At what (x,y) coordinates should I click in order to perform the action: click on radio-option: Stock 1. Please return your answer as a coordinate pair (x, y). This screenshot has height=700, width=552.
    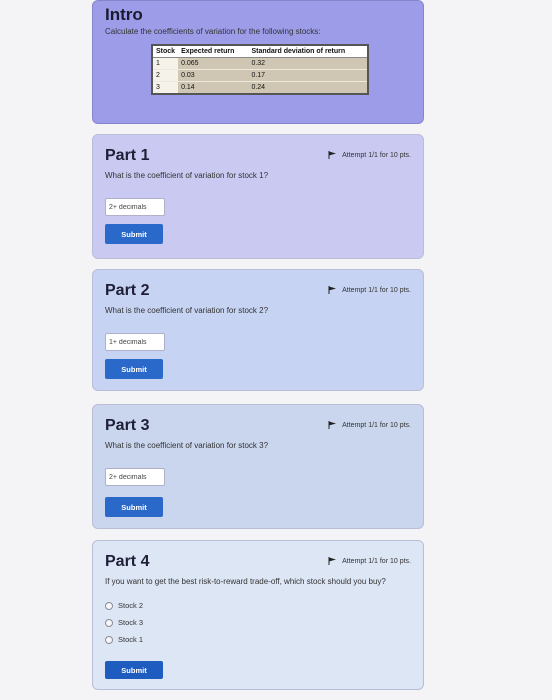
    Looking at the image, I should click on (124, 639).